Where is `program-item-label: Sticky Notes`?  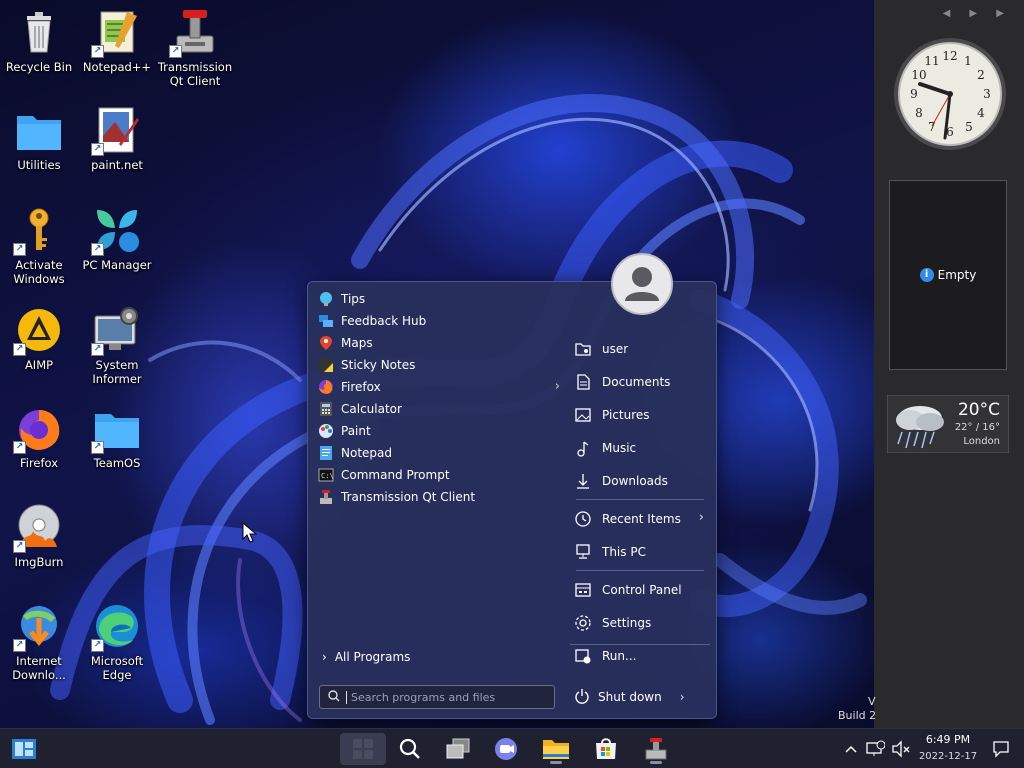
program-item-label: Sticky Notes is located at coordinates (378, 365).